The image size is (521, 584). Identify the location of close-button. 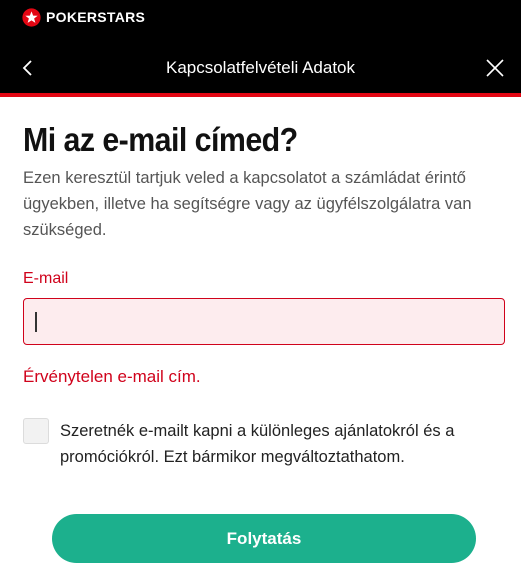
(495, 68).